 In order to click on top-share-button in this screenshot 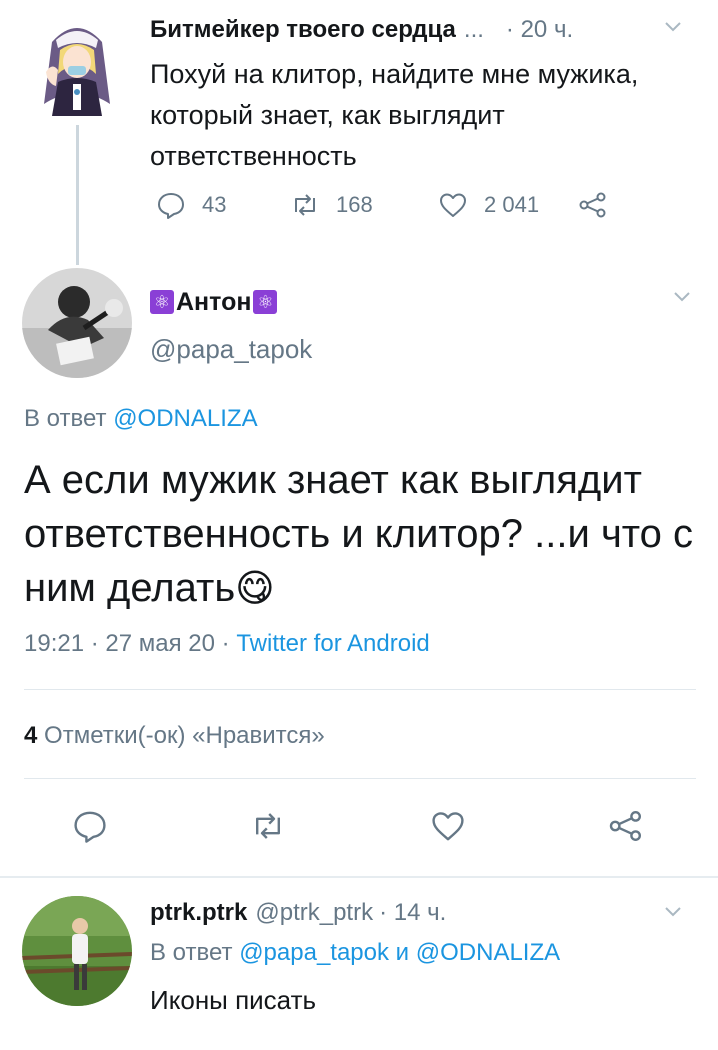, I will do `click(601, 205)`.